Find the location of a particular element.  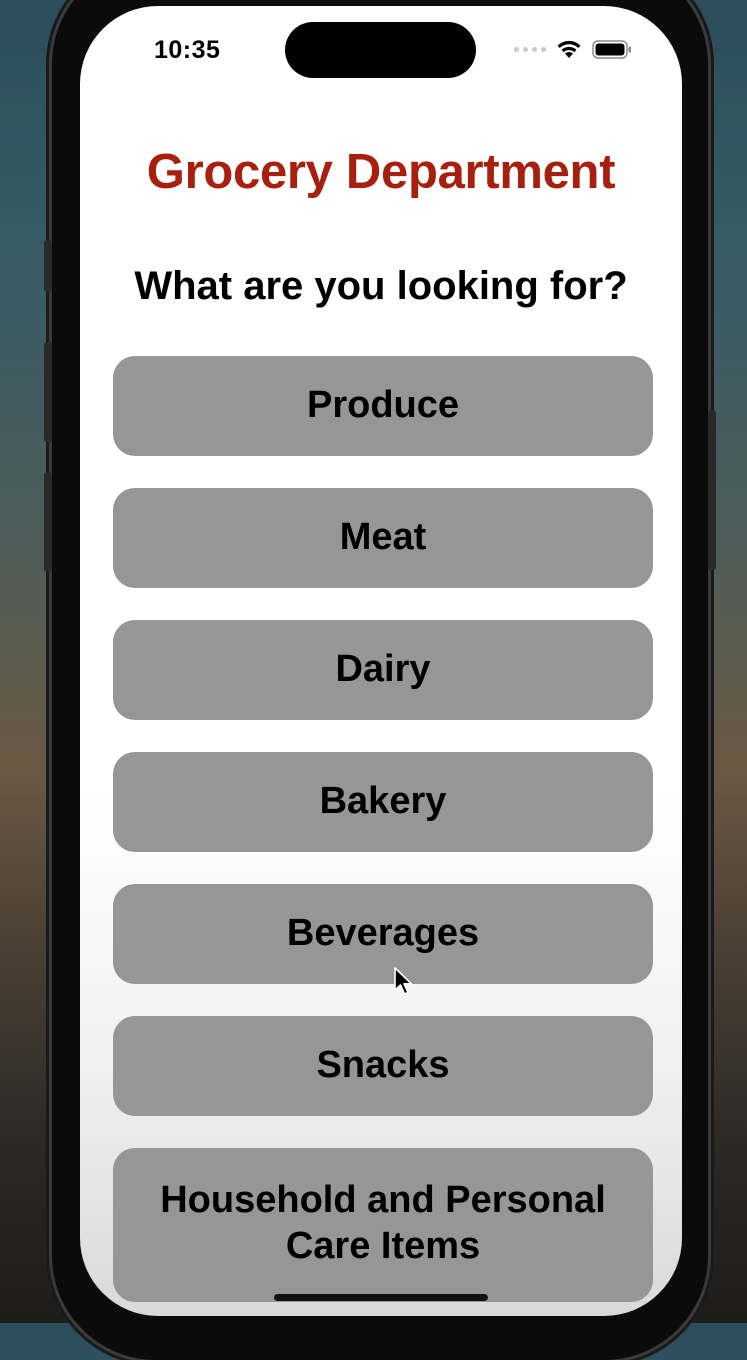

cellular-signal-icon is located at coordinates (530, 49).